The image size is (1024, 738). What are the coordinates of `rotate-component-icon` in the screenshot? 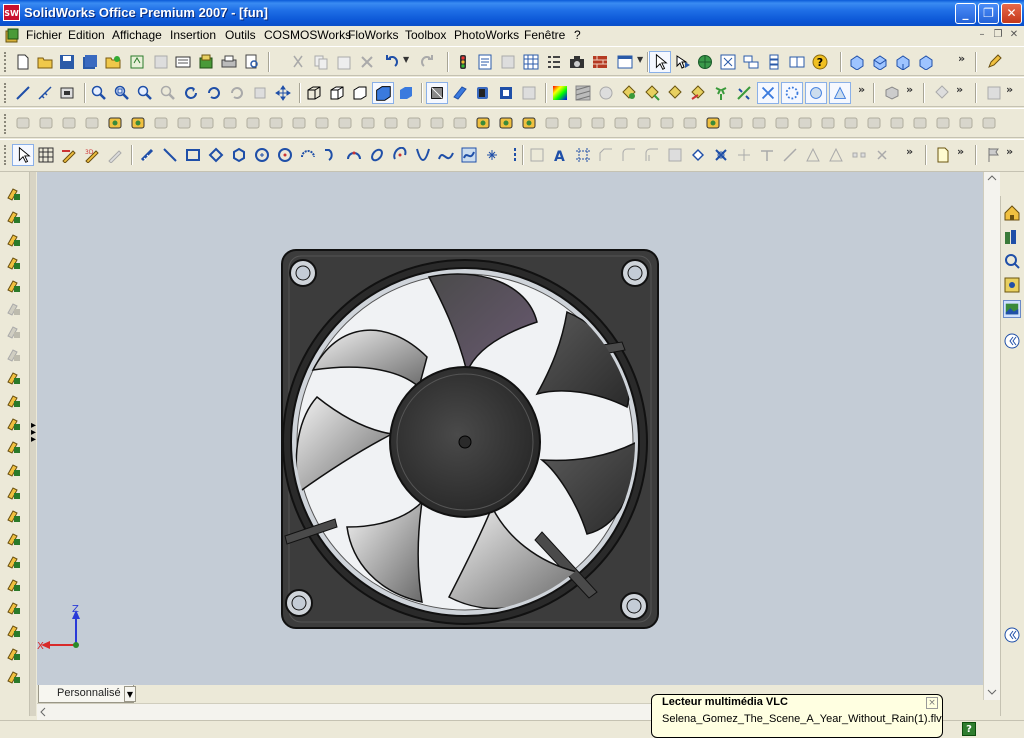 It's located at (675, 93).